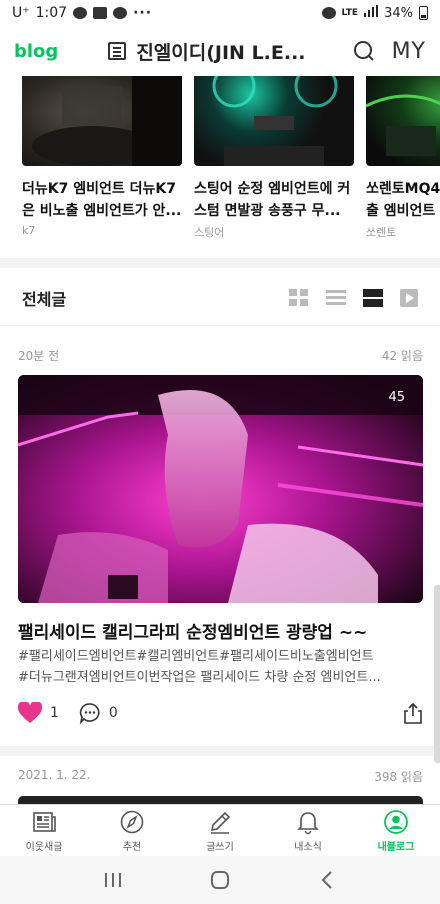 The height and width of the screenshot is (904, 440). What do you see at coordinates (220, 263) in the screenshot?
I see `section-divider` at bounding box center [220, 263].